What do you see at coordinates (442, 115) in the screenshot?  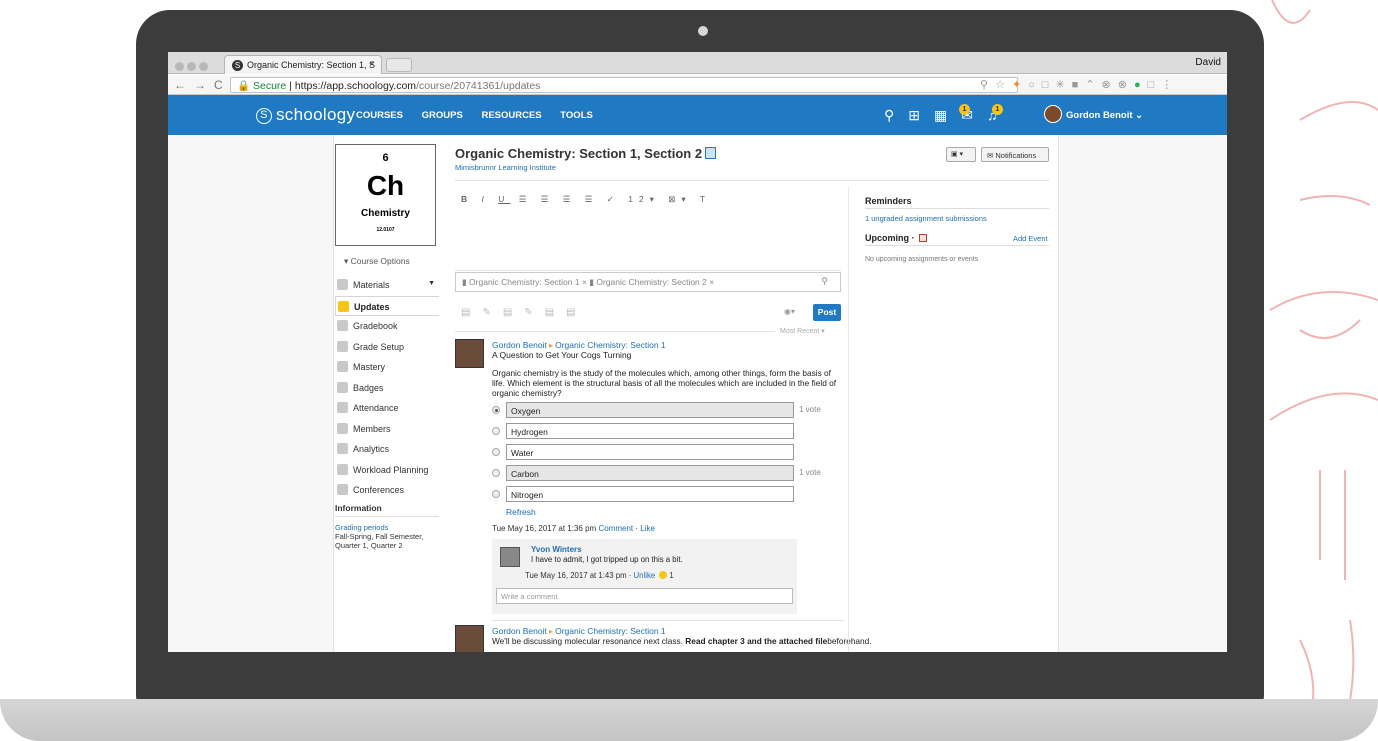 I see `nav-groups: GROUPS` at bounding box center [442, 115].